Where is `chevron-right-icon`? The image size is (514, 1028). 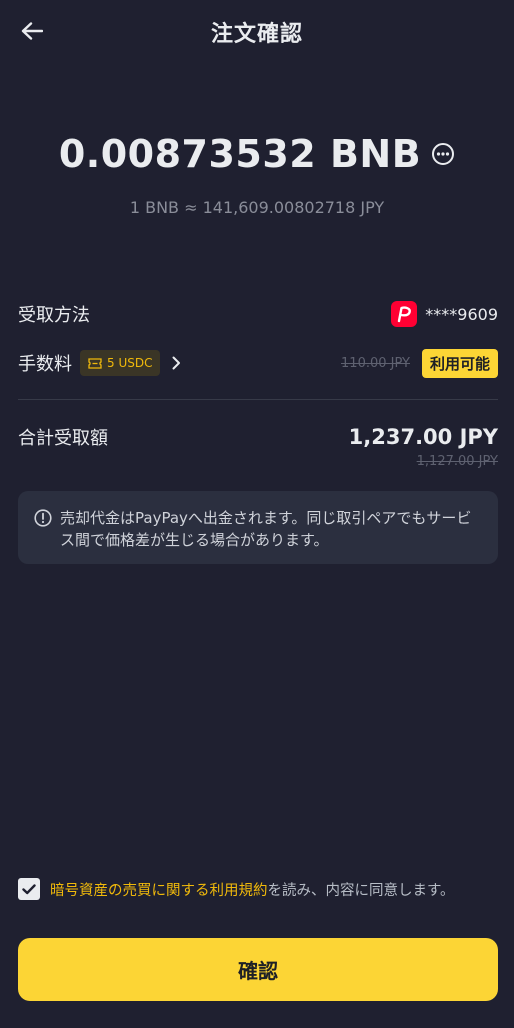 chevron-right-icon is located at coordinates (176, 363).